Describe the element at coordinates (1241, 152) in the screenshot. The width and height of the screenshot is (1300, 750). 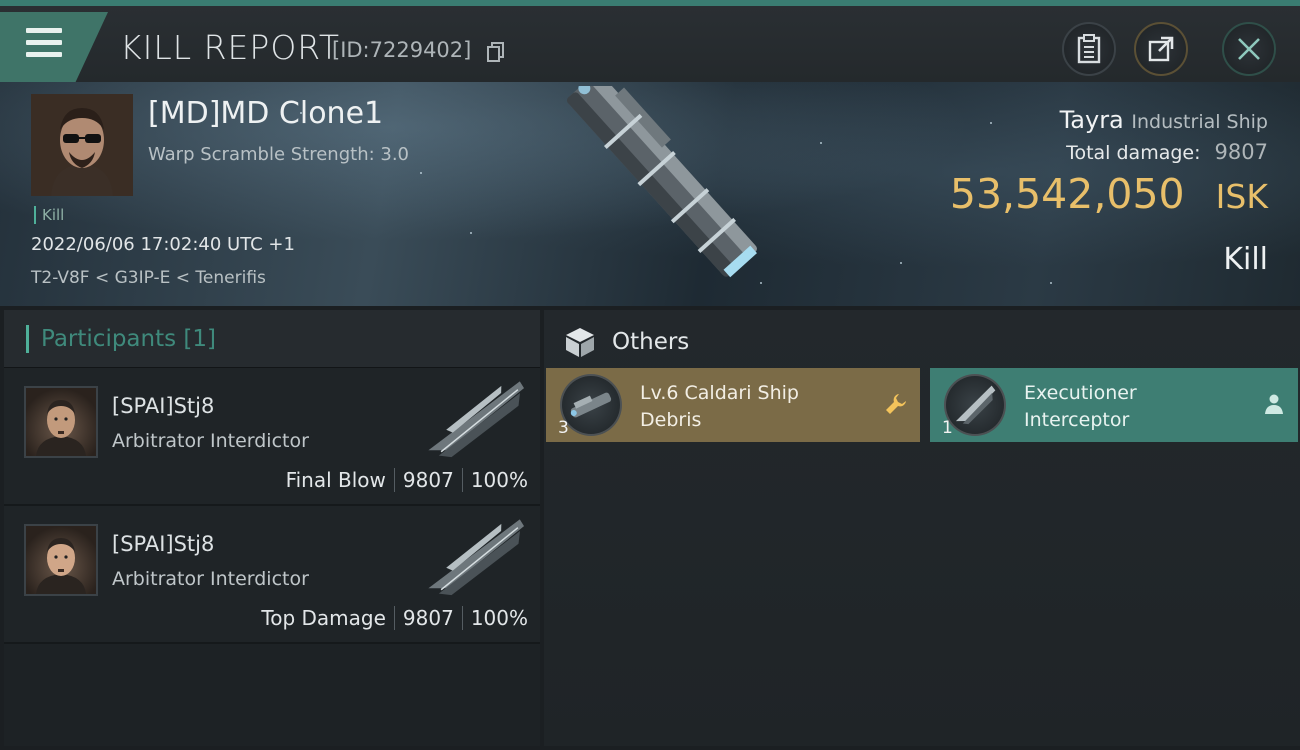
I see `total-damage-value: 9807` at that location.